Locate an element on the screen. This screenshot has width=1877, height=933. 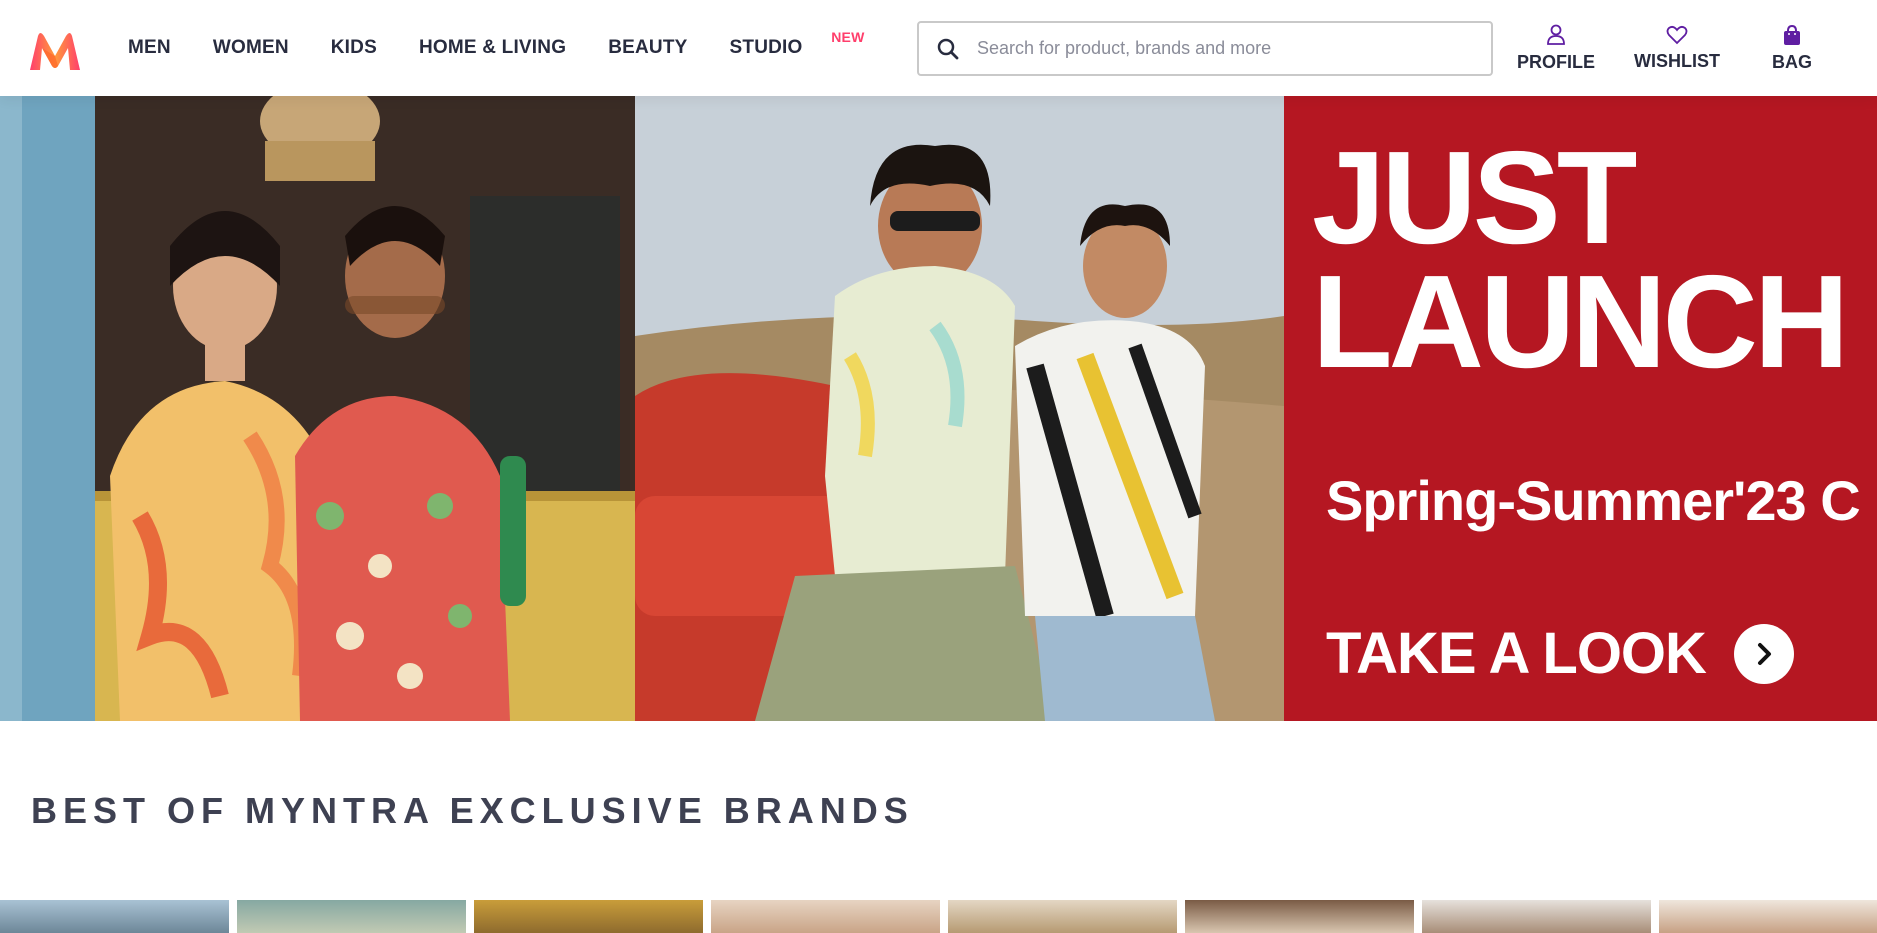
take-a-look-button: TAKE A LOOK is located at coordinates (1560, 653).